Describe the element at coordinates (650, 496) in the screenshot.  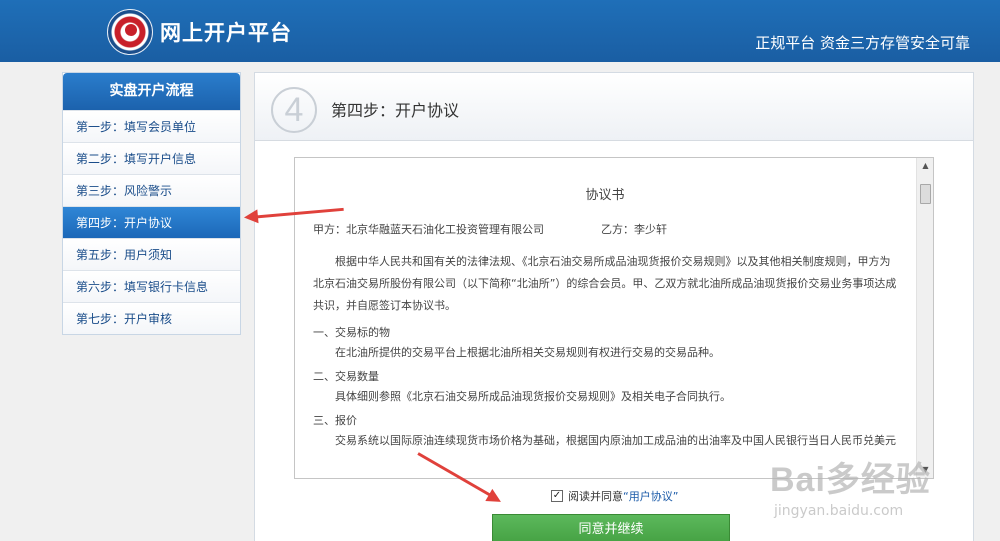
I see `user-agreement-link: “用户协议”` at that location.